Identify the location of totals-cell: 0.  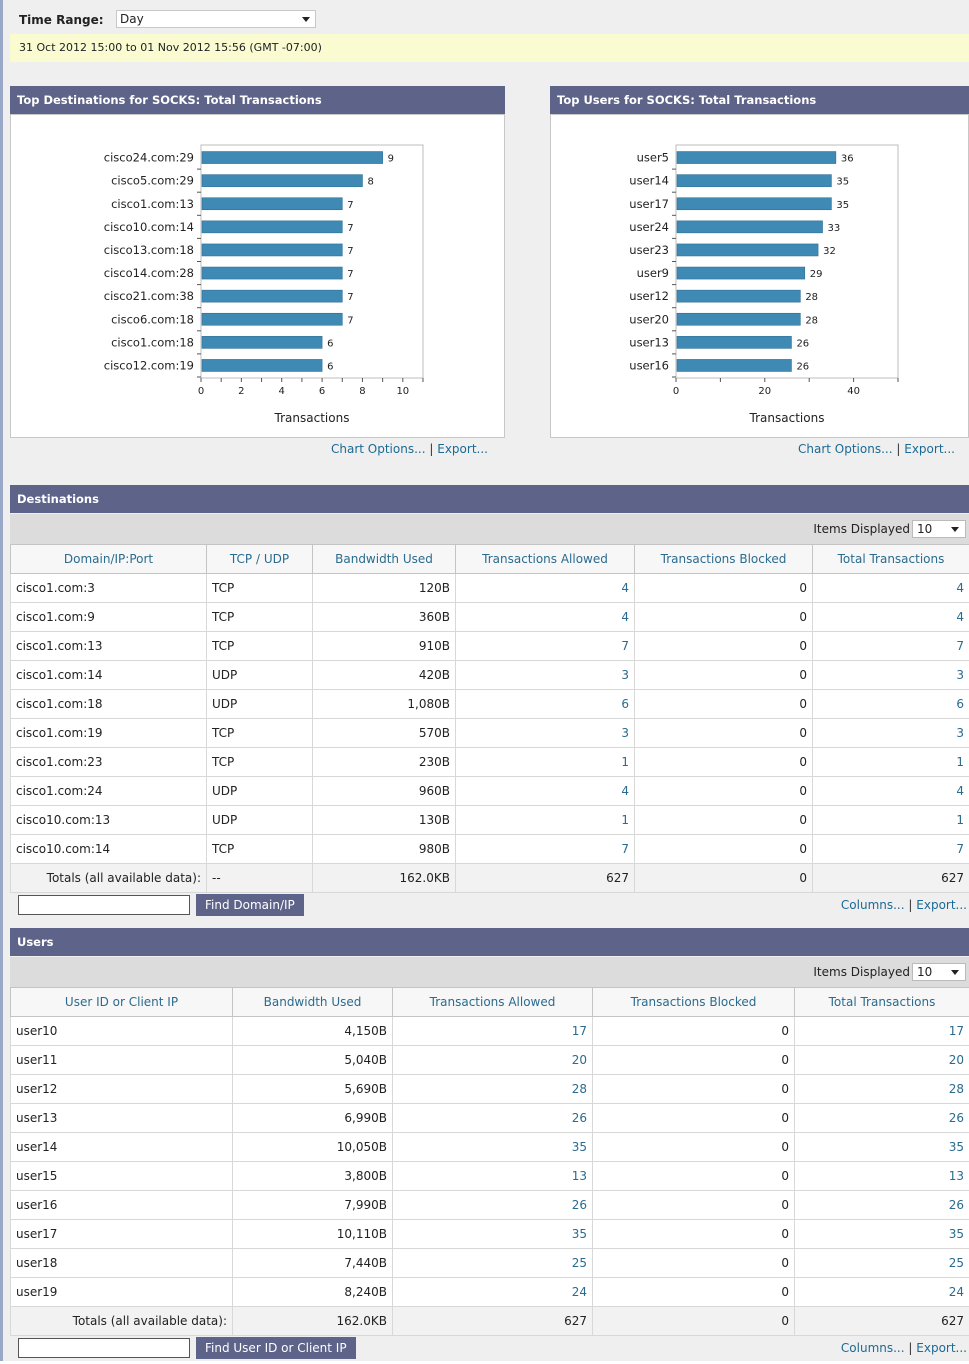
(724, 878).